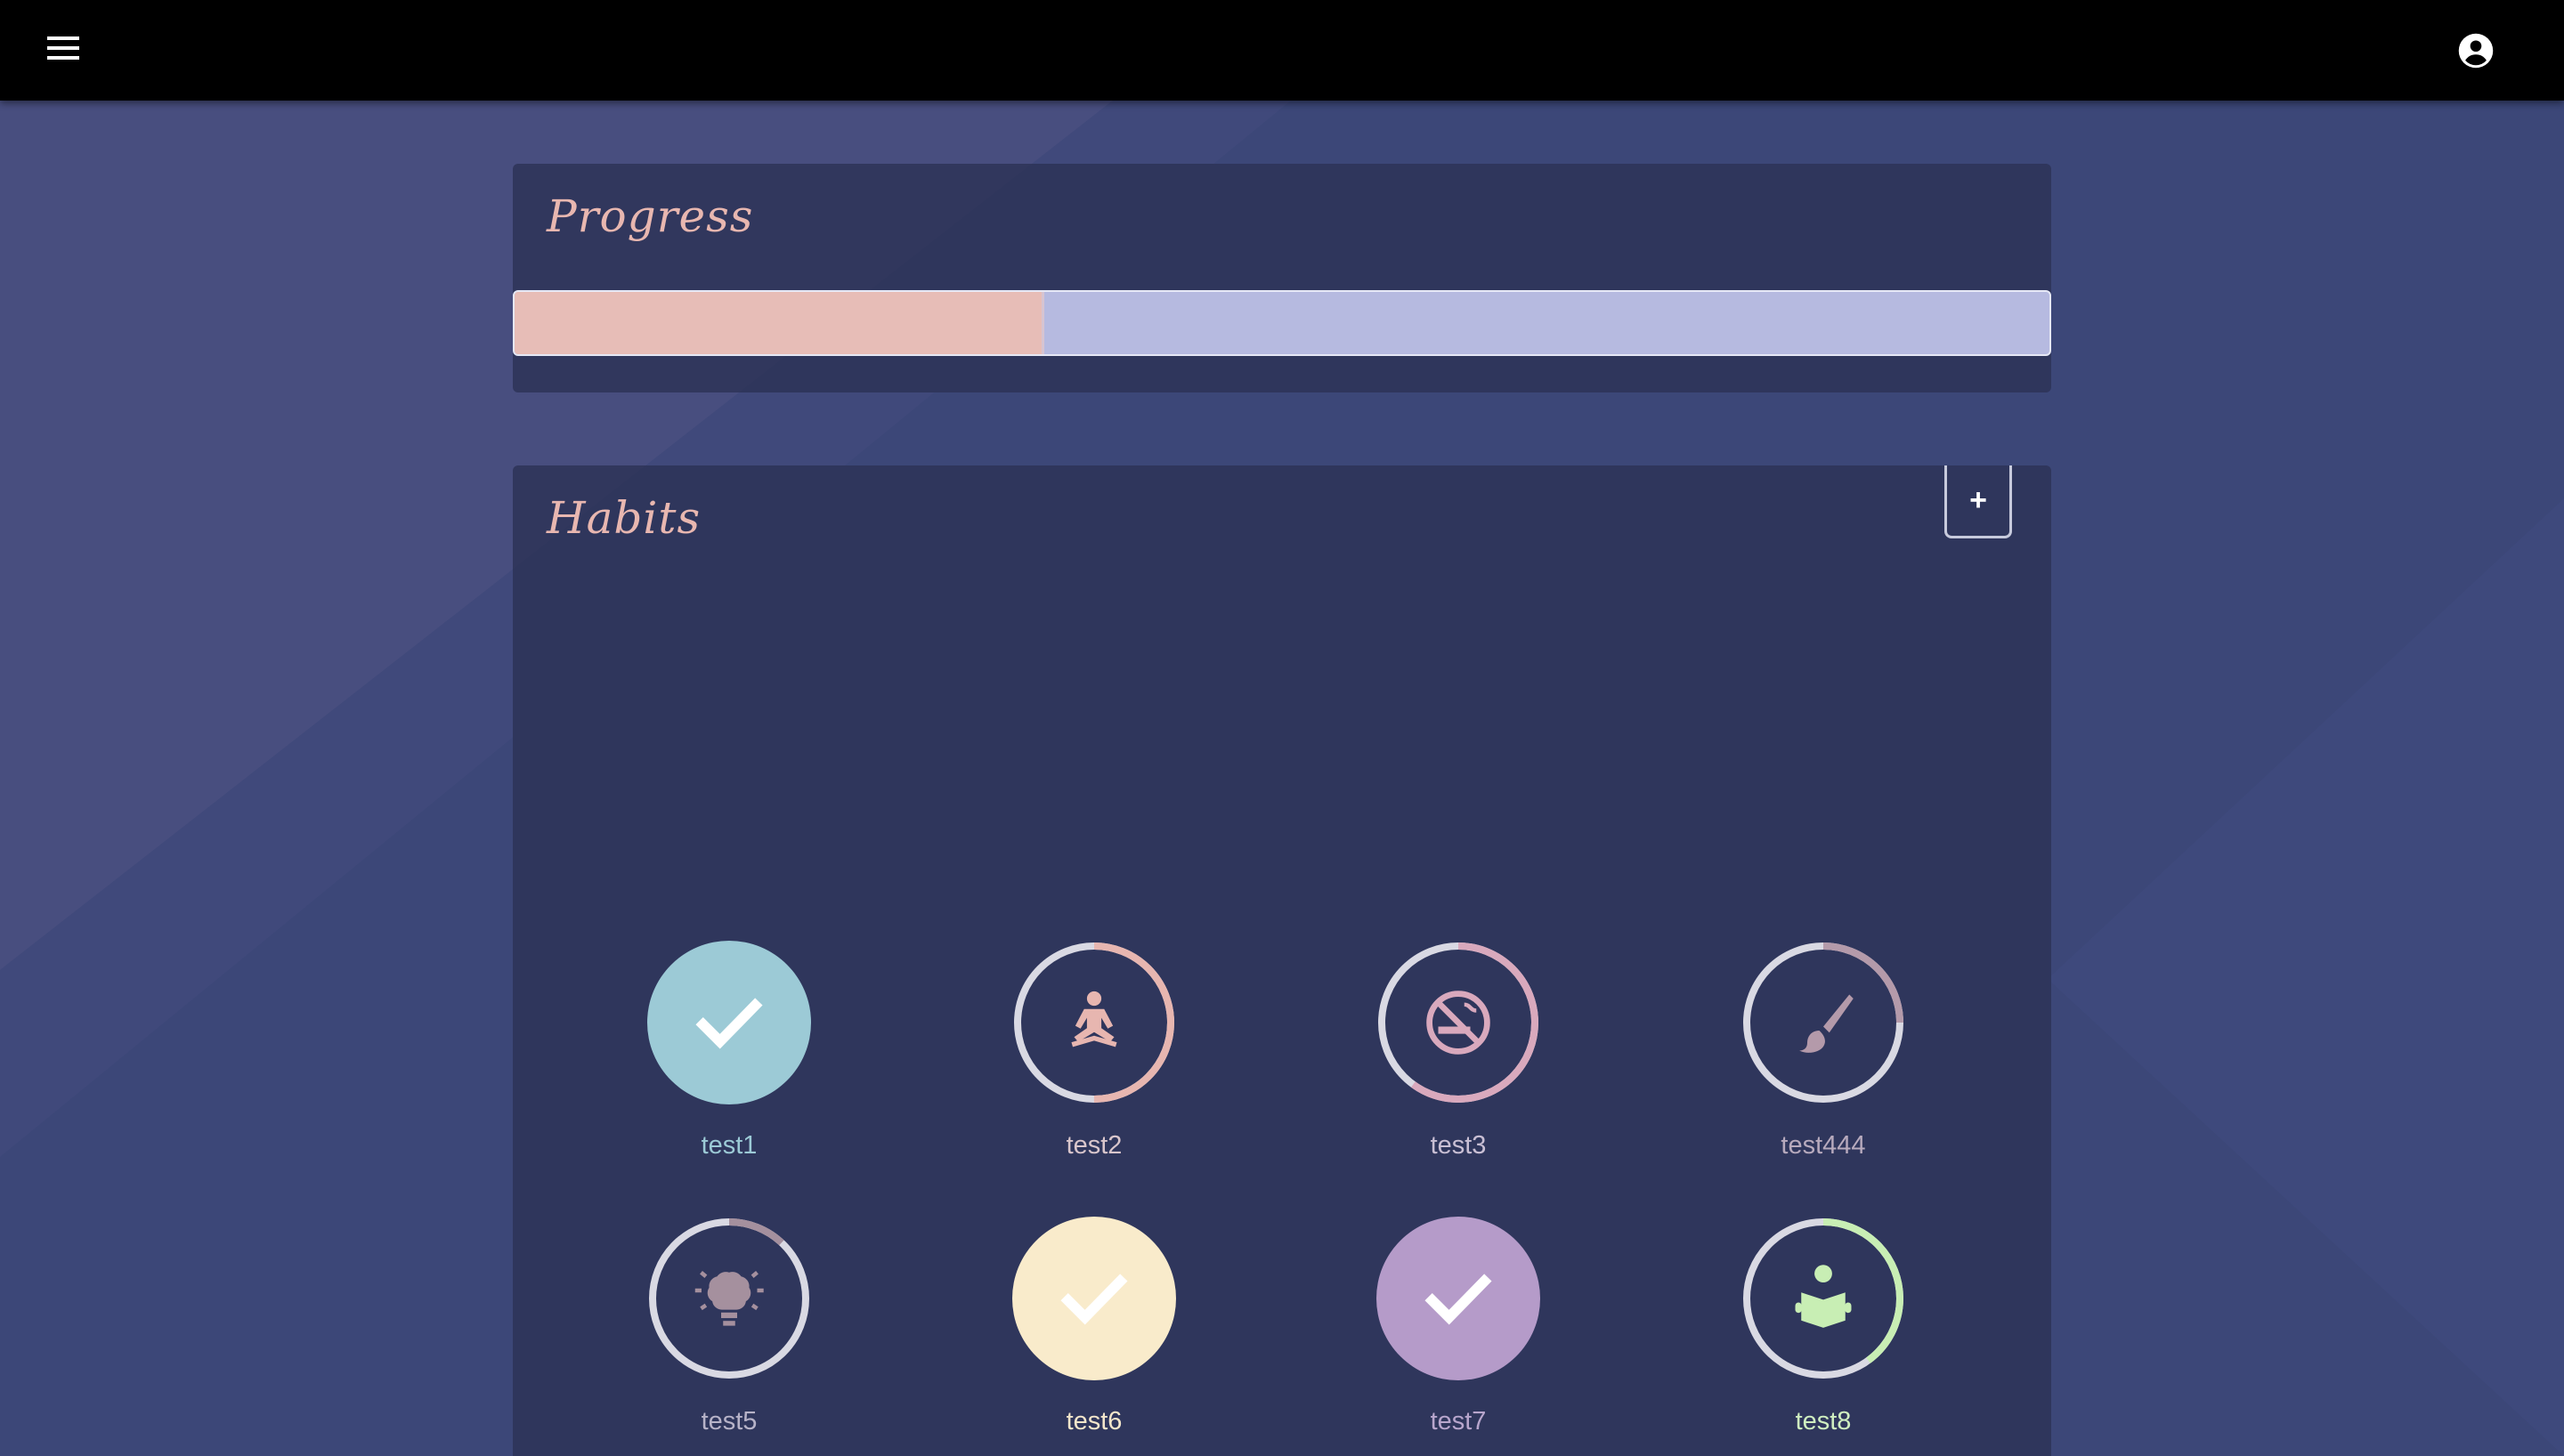 The height and width of the screenshot is (1456, 2564). I want to click on habit-label: test6, so click(1094, 1421).